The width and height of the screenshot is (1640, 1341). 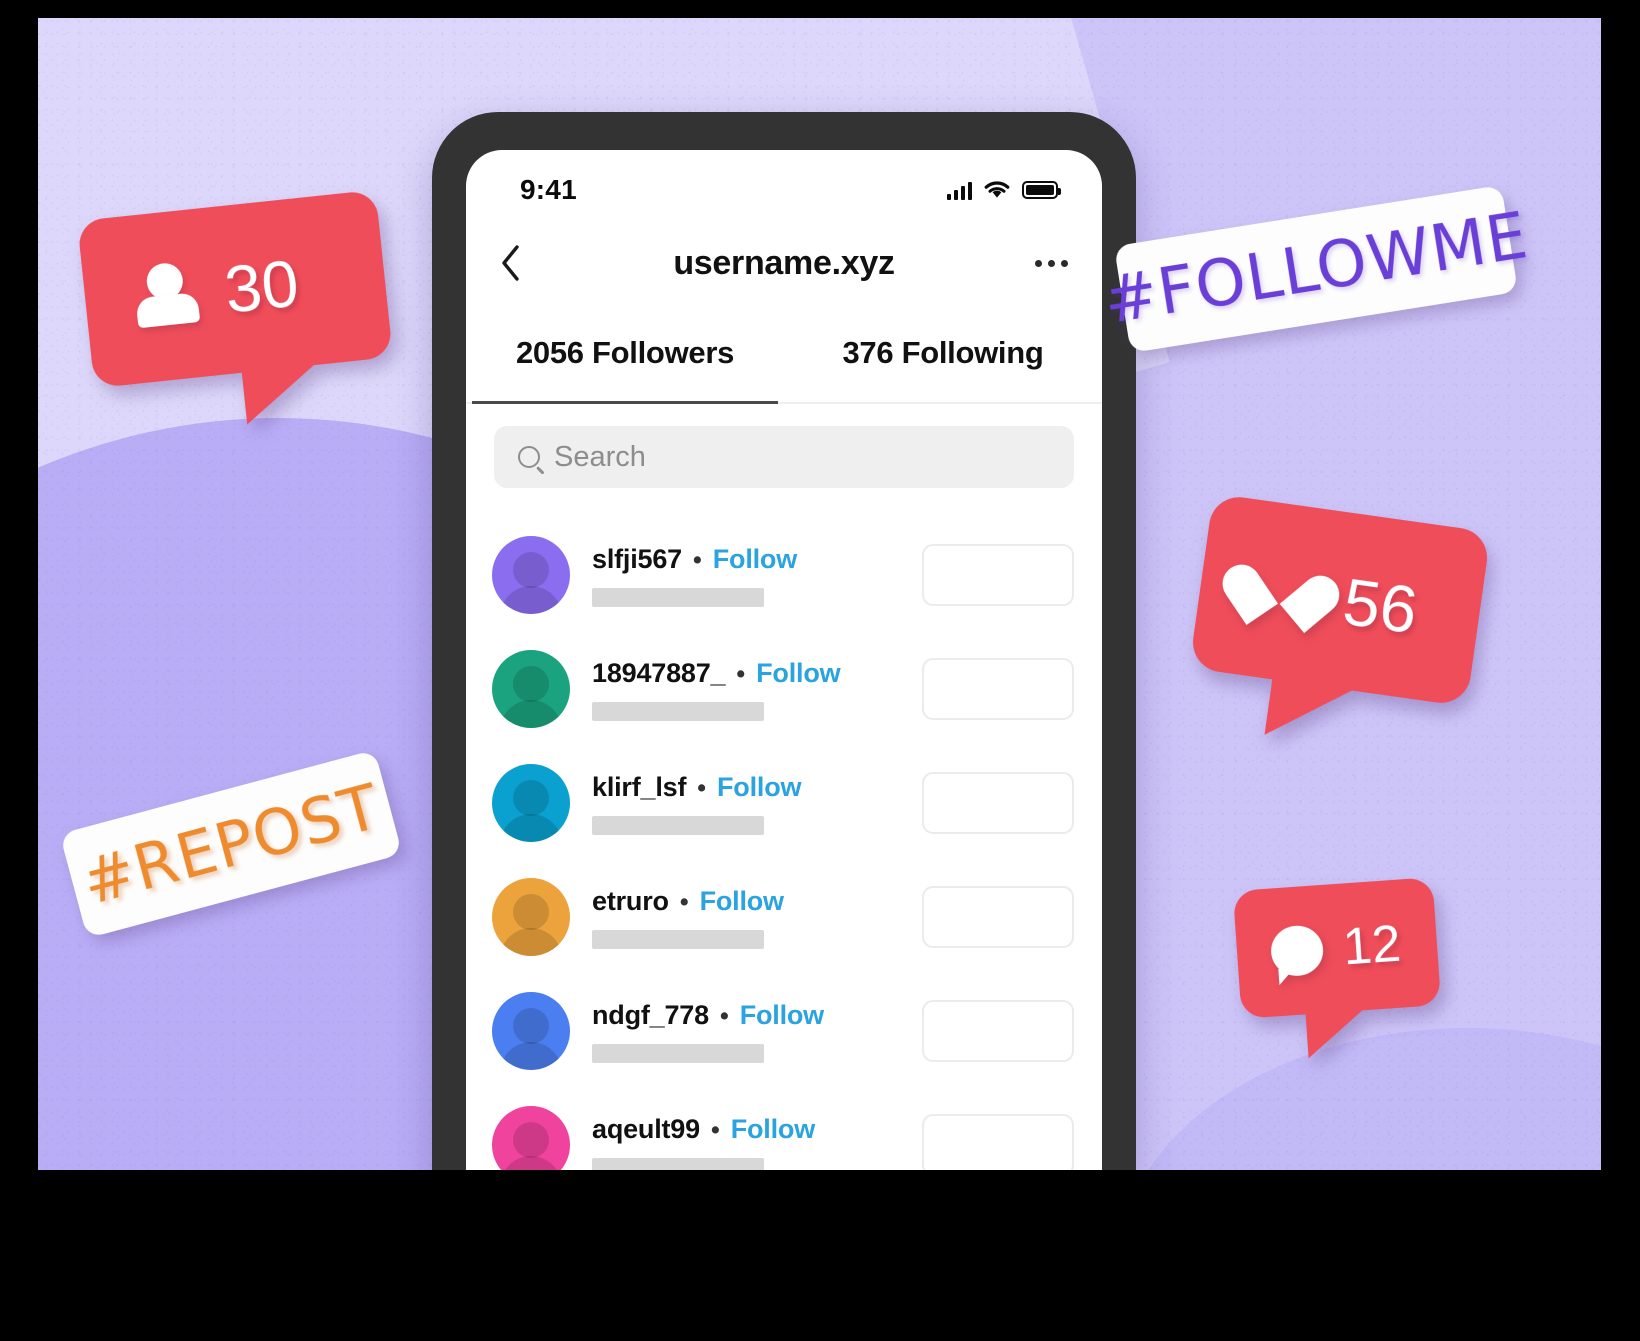 What do you see at coordinates (529, 457) in the screenshot?
I see `search-icon` at bounding box center [529, 457].